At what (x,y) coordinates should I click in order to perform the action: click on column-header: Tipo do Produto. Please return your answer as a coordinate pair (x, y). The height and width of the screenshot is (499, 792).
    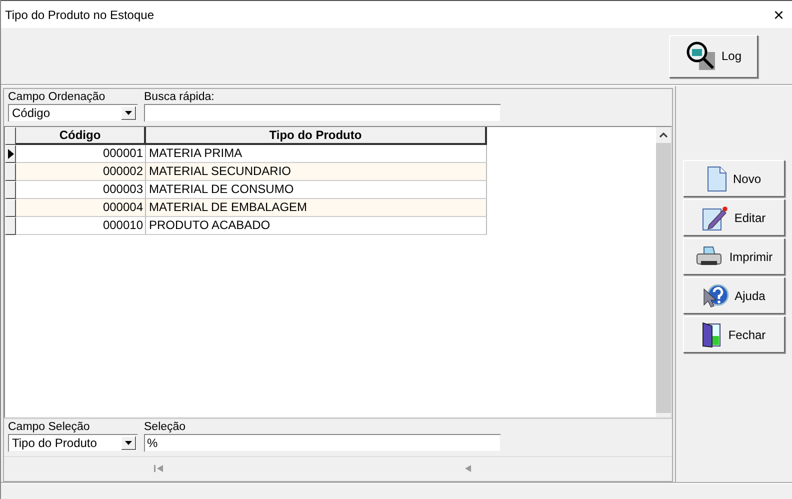
    Looking at the image, I should click on (316, 136).